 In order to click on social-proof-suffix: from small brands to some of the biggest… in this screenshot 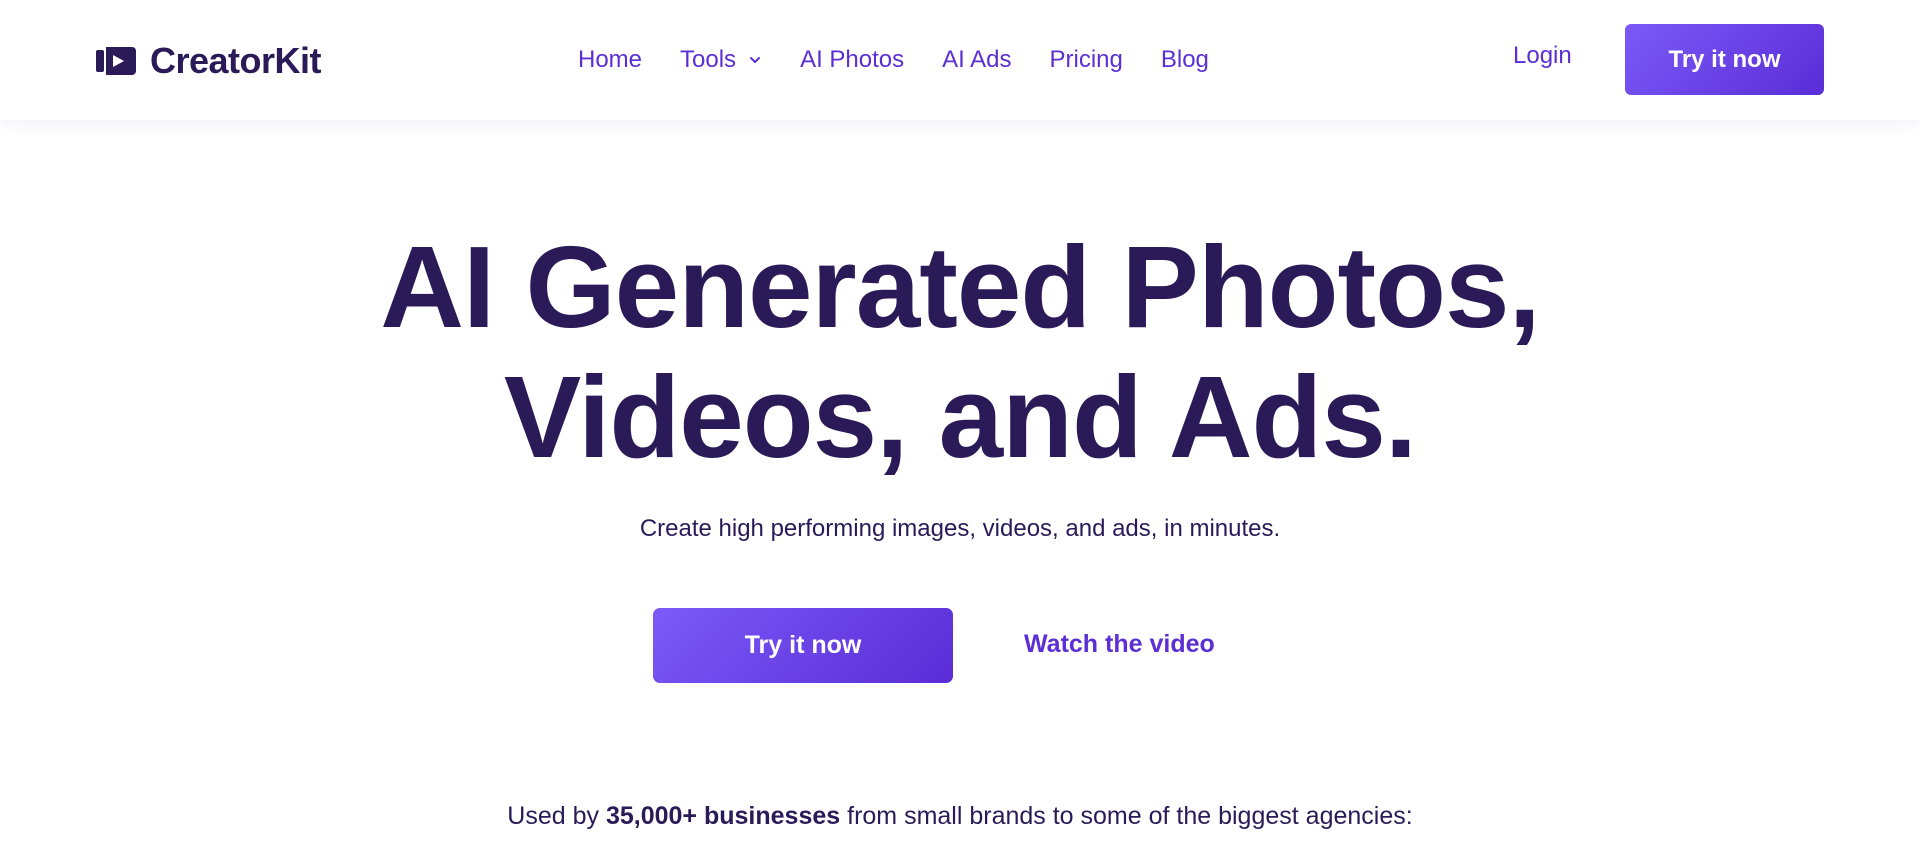, I will do `click(1126, 816)`.